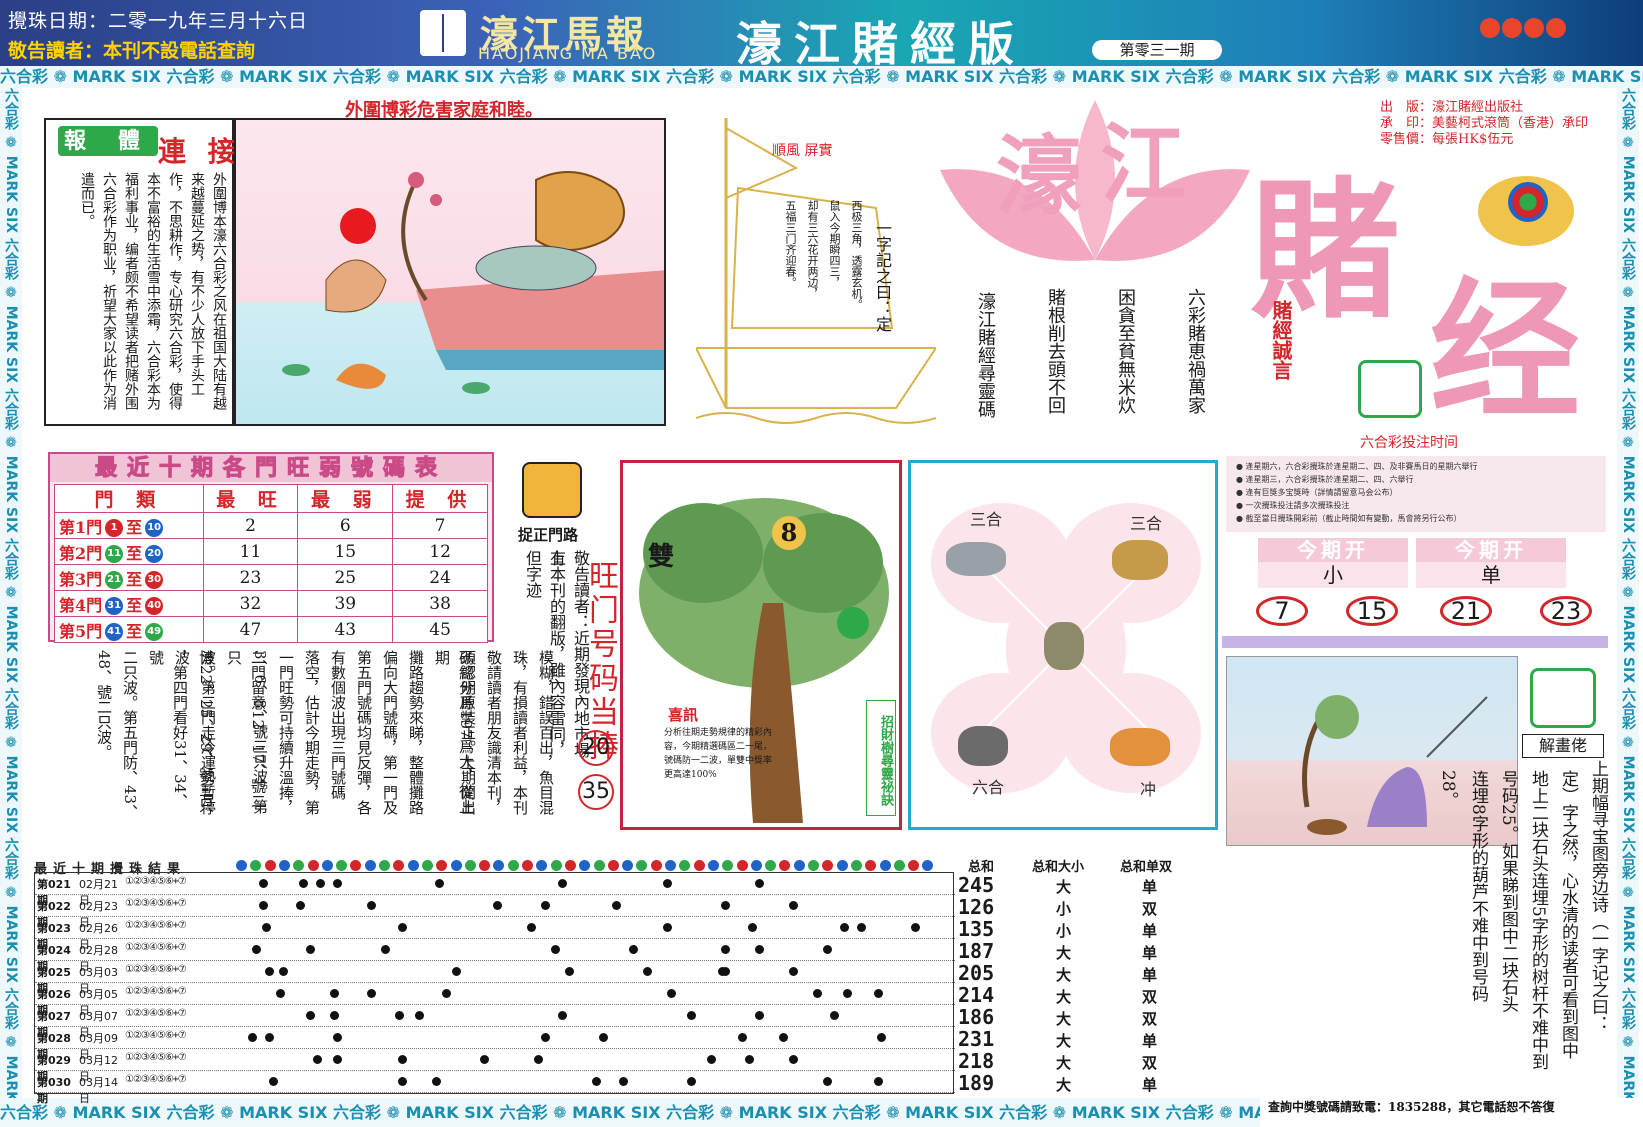 This screenshot has width=1643, height=1127. Describe the element at coordinates (976, 951) in the screenshot. I see `sum-value: 187` at that location.